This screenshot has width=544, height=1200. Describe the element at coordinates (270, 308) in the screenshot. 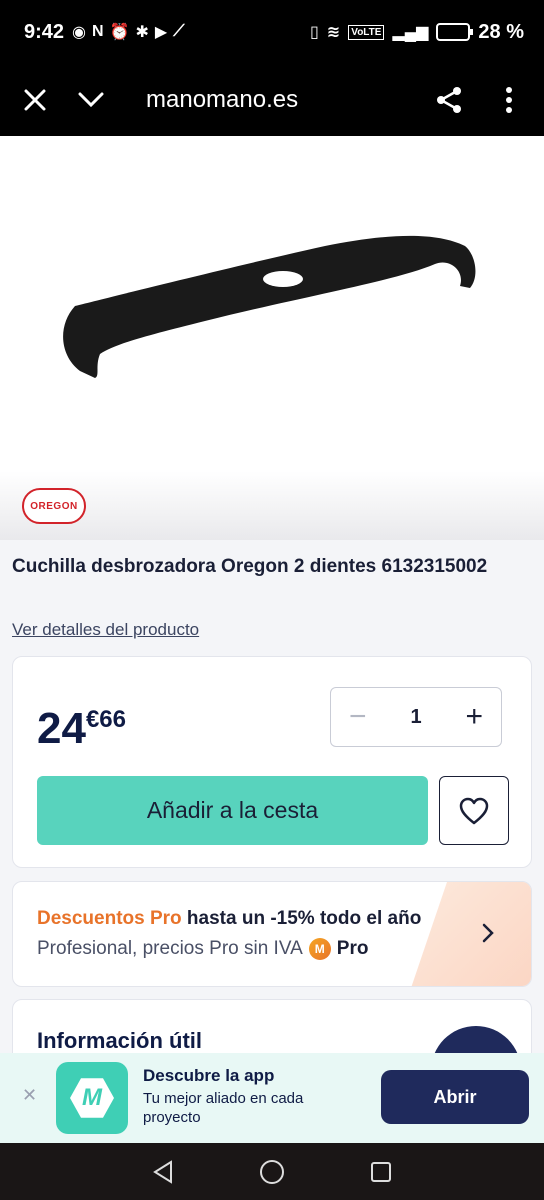

I see `product-image` at that location.